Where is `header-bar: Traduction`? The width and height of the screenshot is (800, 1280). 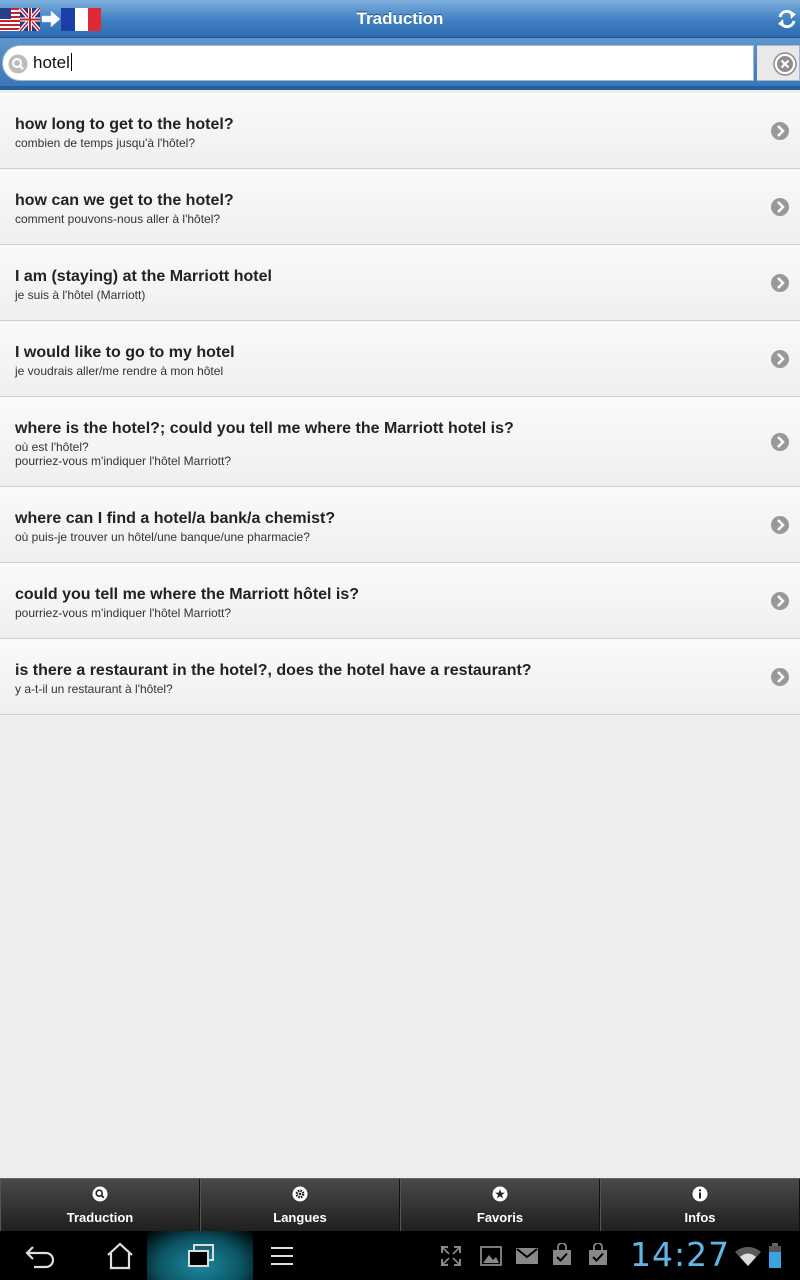 header-bar: Traduction is located at coordinates (400, 19).